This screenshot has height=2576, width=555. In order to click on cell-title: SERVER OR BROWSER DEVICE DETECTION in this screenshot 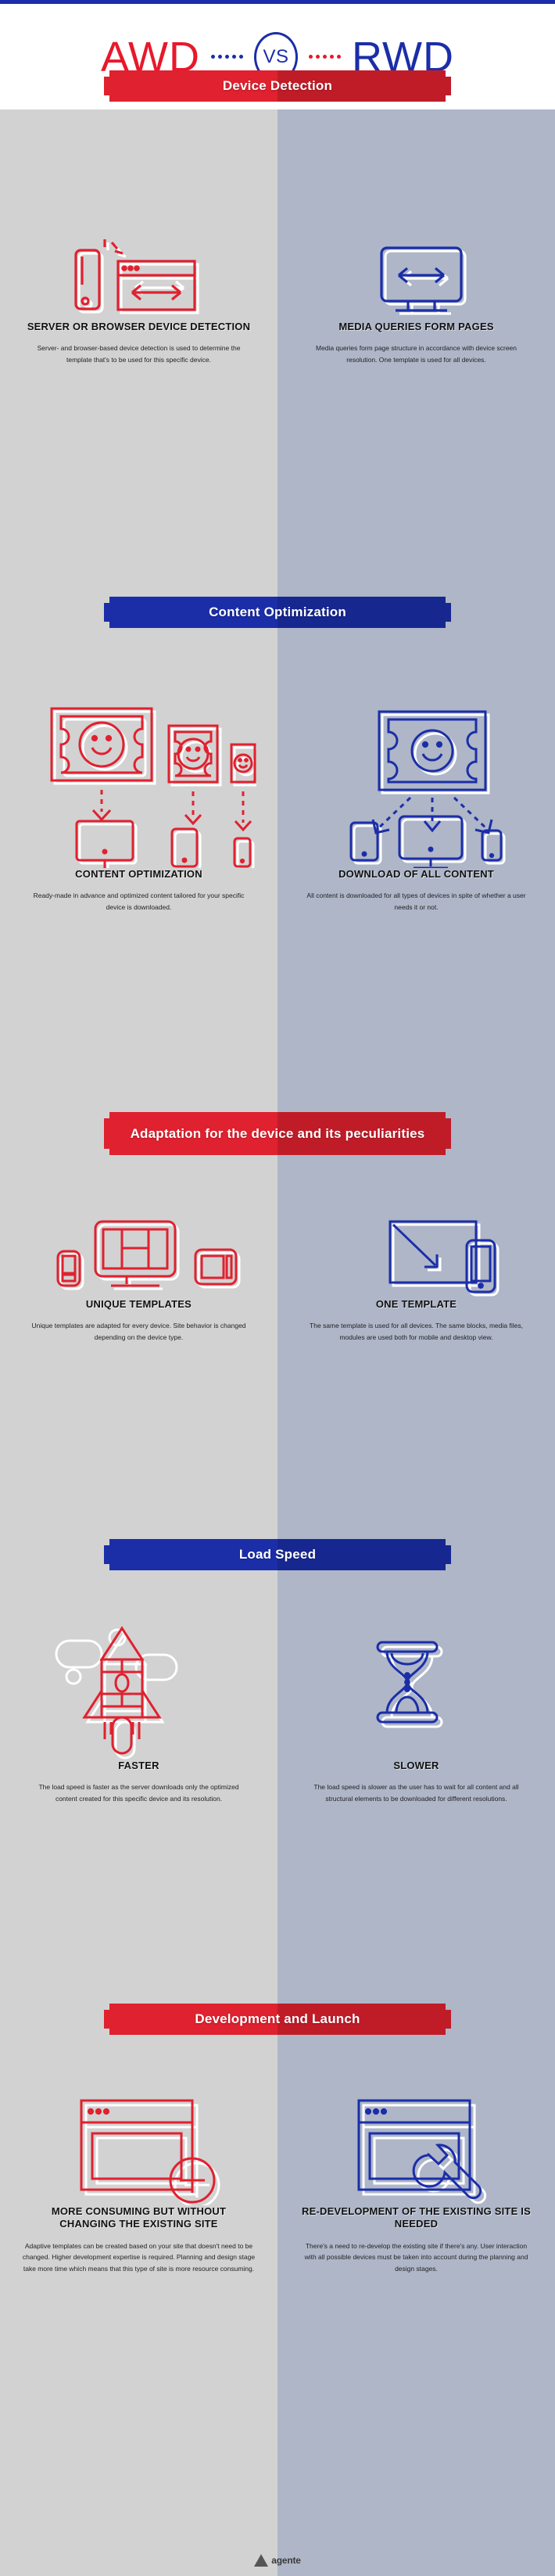, I will do `click(139, 326)`.